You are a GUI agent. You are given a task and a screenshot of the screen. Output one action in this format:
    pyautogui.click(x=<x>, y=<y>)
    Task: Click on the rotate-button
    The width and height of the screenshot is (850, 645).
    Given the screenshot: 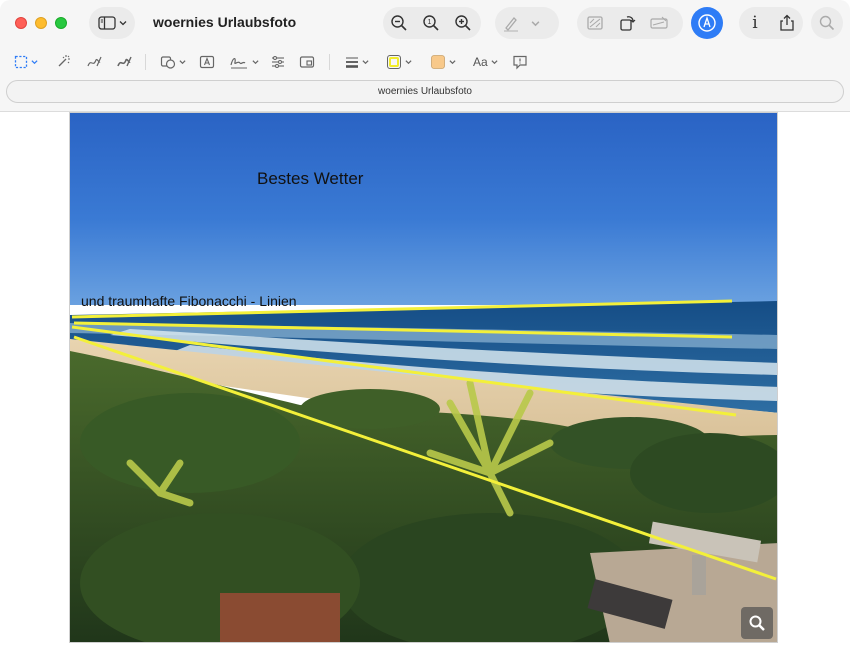 What is the action you would take?
    pyautogui.click(x=627, y=23)
    